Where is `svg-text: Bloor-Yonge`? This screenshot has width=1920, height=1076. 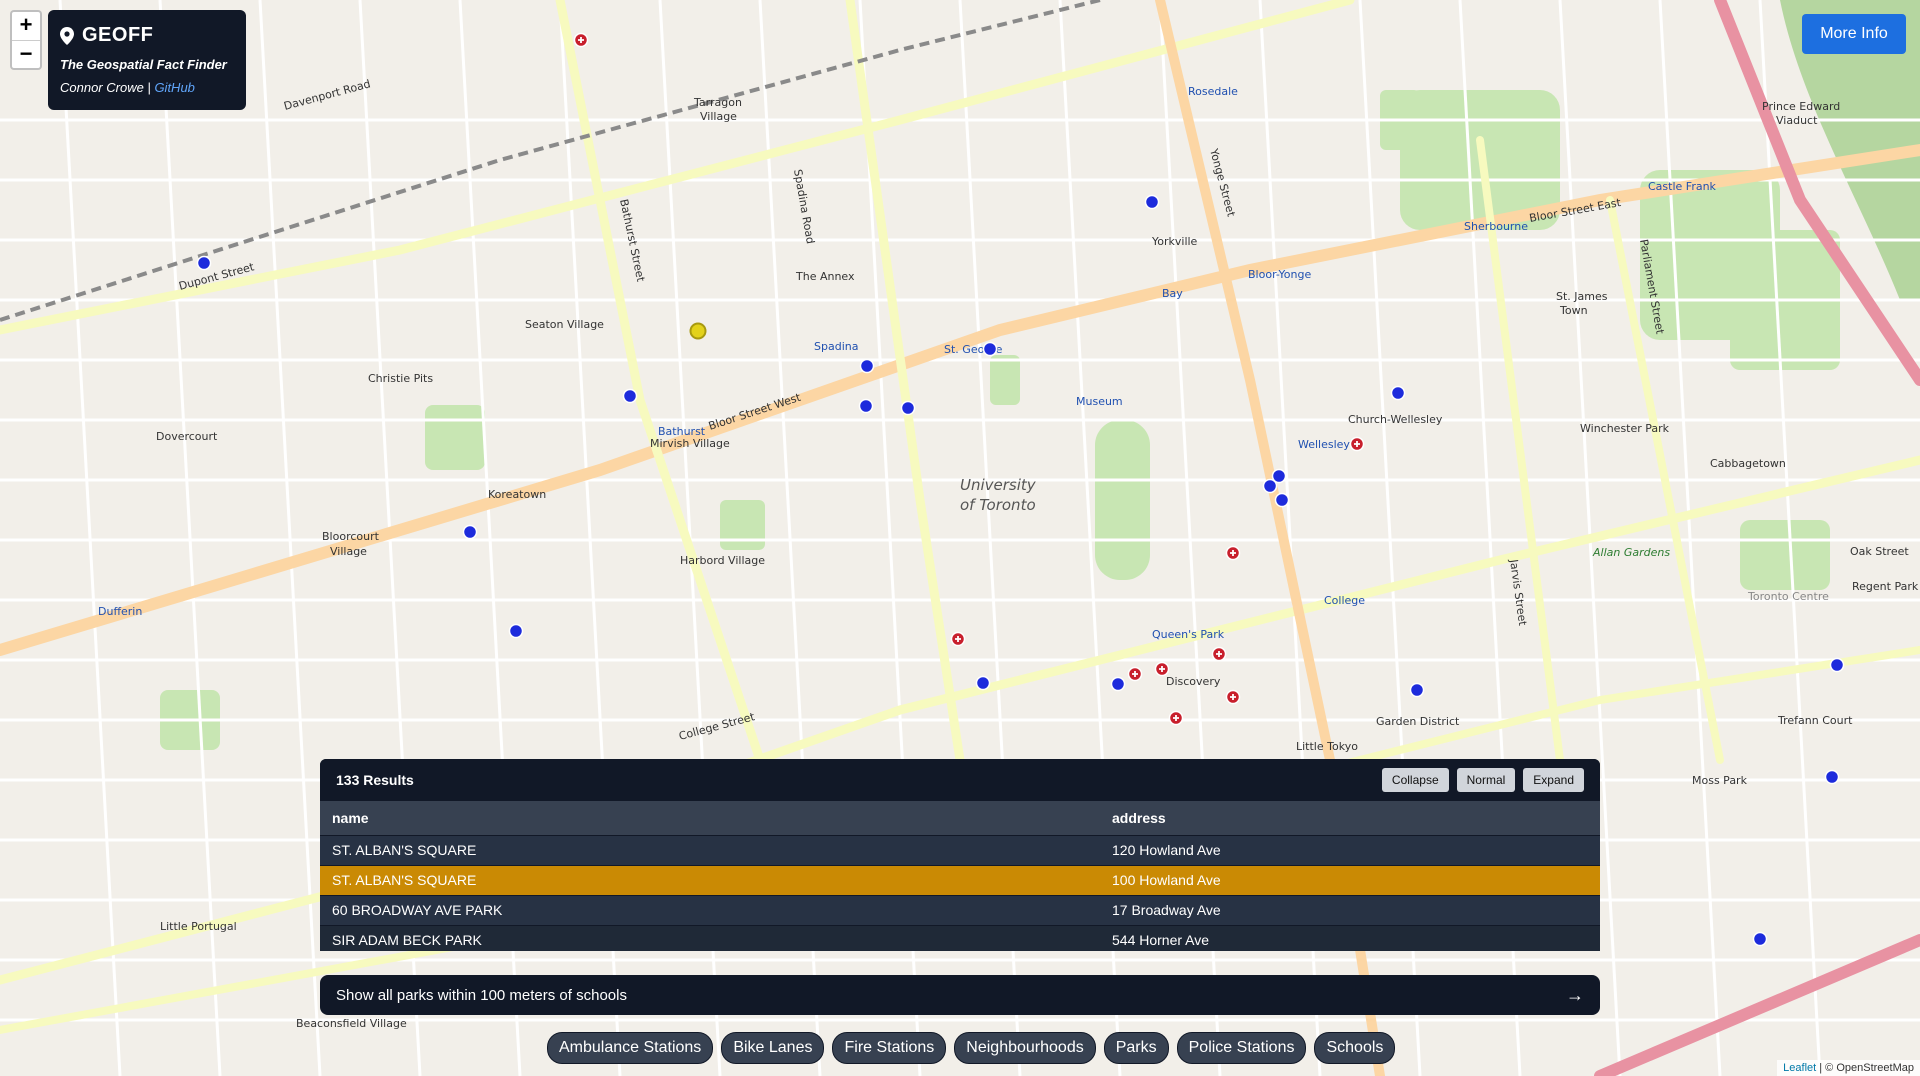
svg-text: Bloor-Yonge is located at coordinates (1279, 274).